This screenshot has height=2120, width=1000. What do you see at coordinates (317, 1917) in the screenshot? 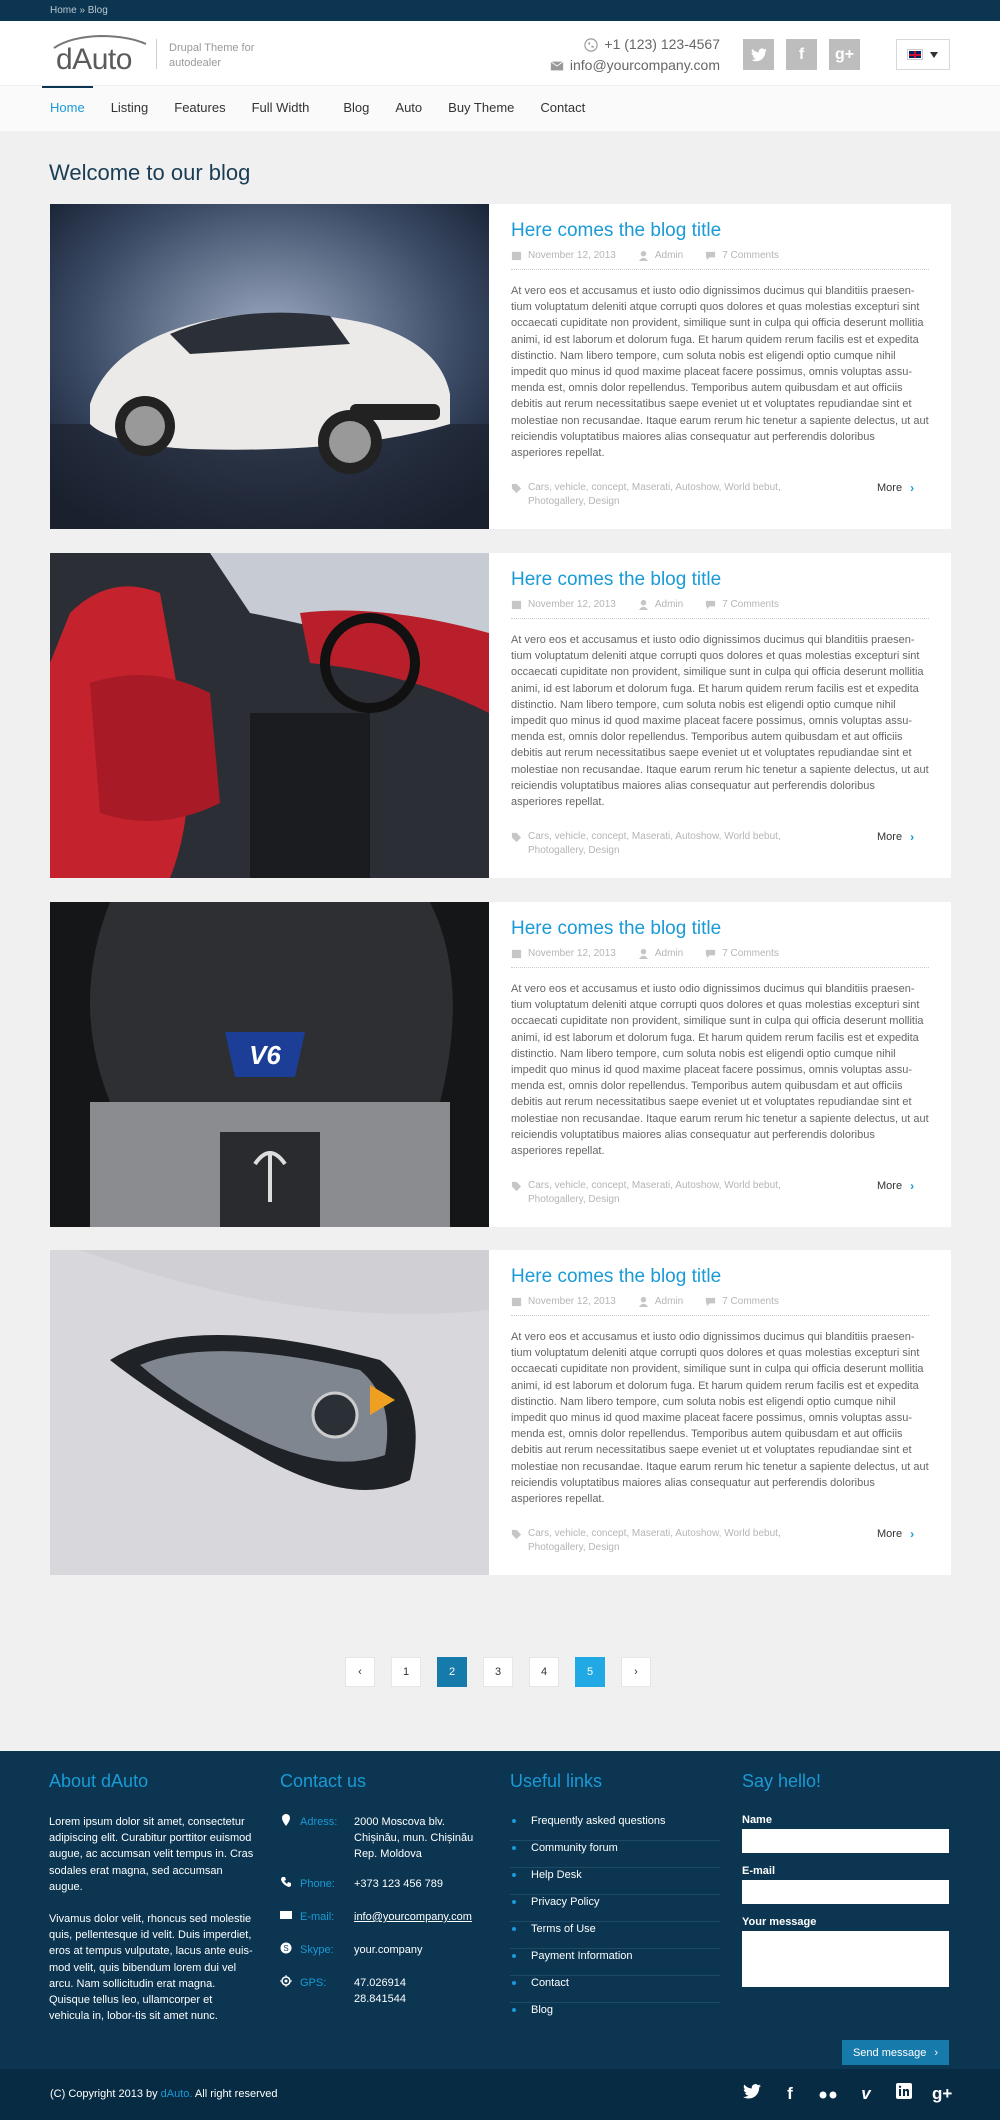
I see `email-label: E-mail:` at bounding box center [317, 1917].